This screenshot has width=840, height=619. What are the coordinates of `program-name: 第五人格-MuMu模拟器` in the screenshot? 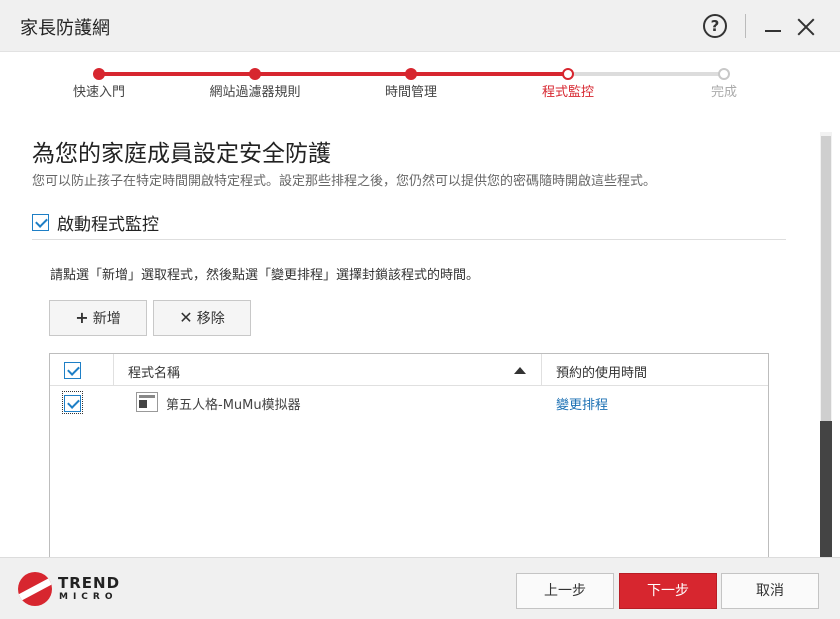 It's located at (233, 405).